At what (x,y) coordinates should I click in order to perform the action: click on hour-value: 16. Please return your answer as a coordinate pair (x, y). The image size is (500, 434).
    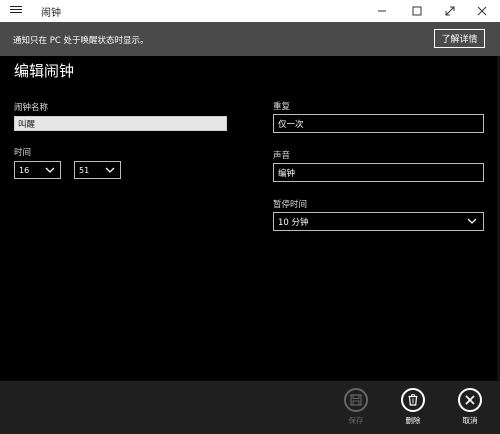
    Looking at the image, I should click on (24, 170).